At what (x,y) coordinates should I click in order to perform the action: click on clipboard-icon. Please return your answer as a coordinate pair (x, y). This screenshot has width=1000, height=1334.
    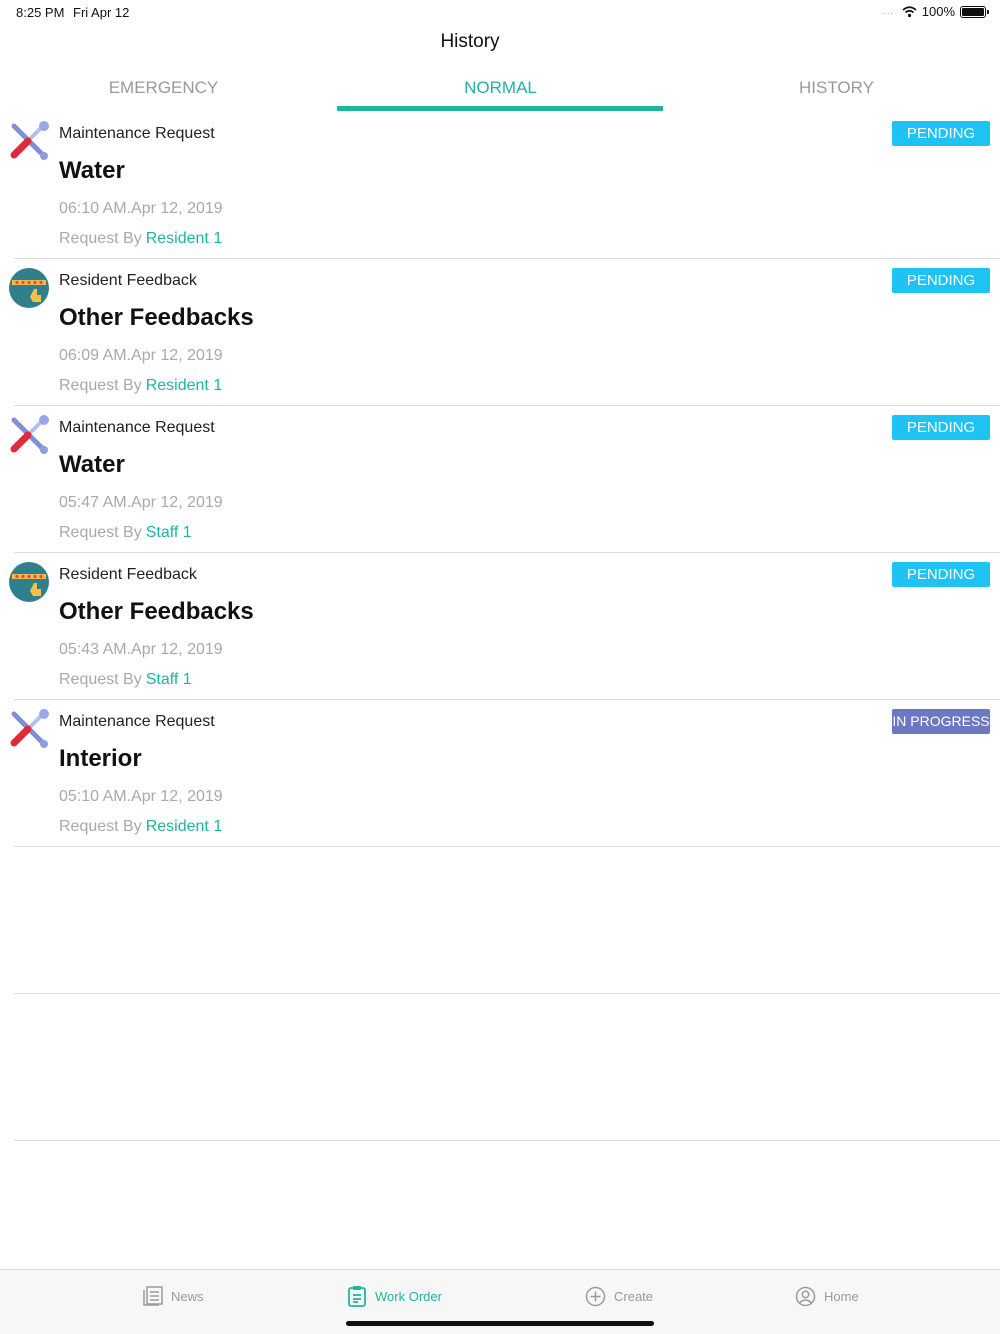
    Looking at the image, I should click on (357, 1296).